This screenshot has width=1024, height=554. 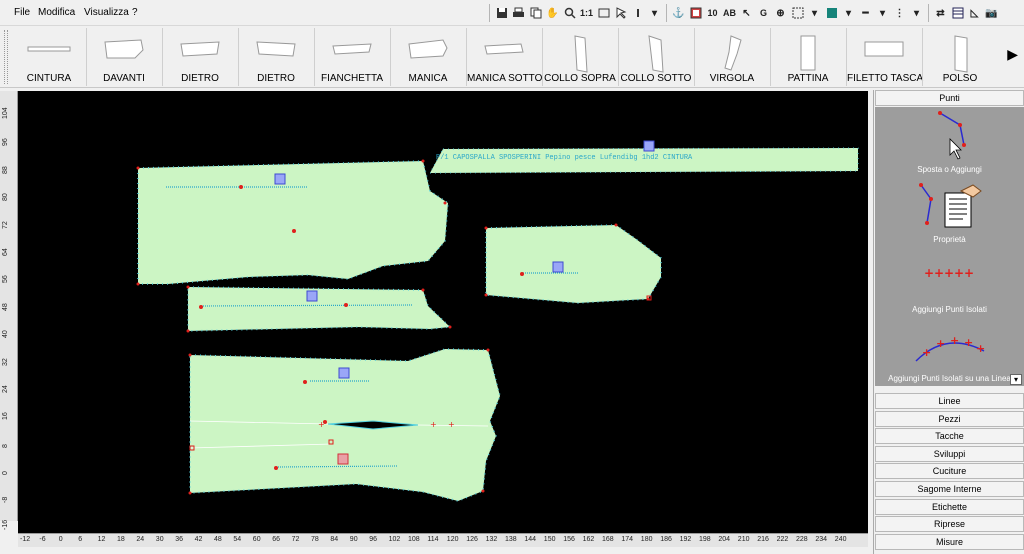 I want to click on line-style-icon: ━, so click(x=865, y=13).